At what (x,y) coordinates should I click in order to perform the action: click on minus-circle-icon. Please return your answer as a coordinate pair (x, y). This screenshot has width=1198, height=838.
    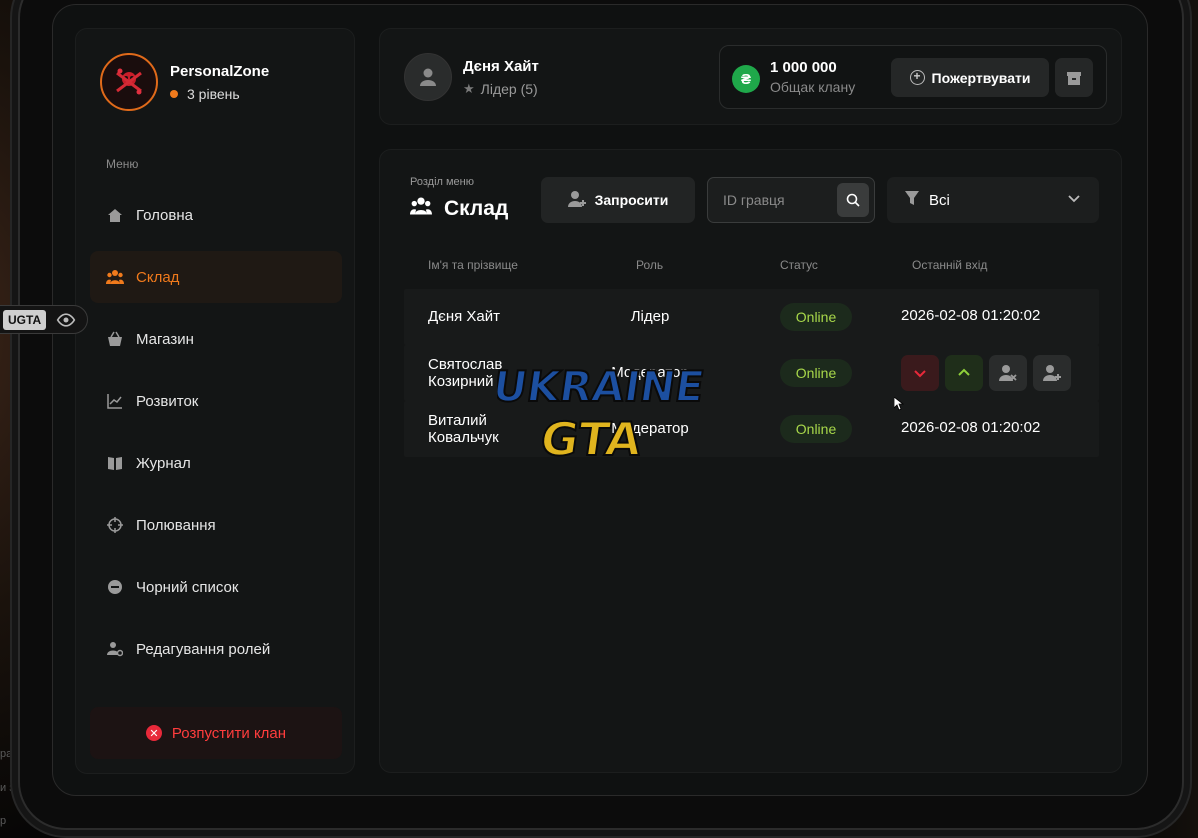
    Looking at the image, I should click on (115, 587).